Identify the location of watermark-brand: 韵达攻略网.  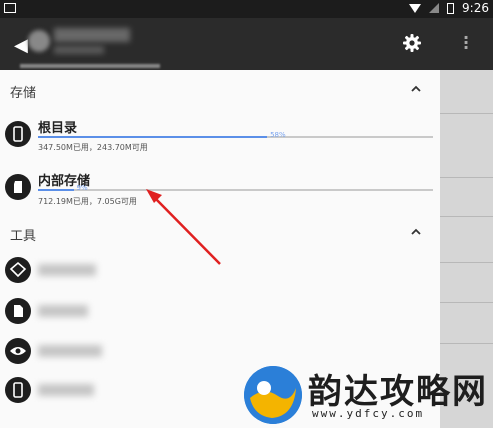
(398, 392).